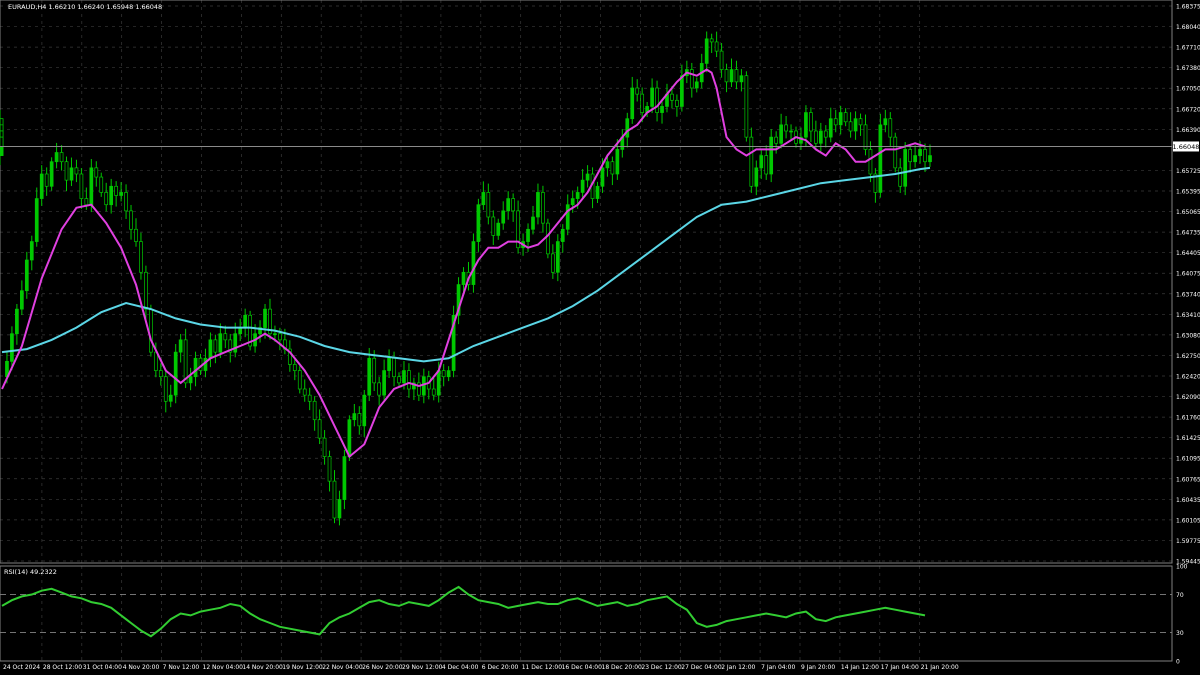 The width and height of the screenshot is (1200, 675). What do you see at coordinates (900, 667) in the screenshot?
I see `time-tick-label: 17 Jan 04:00` at bounding box center [900, 667].